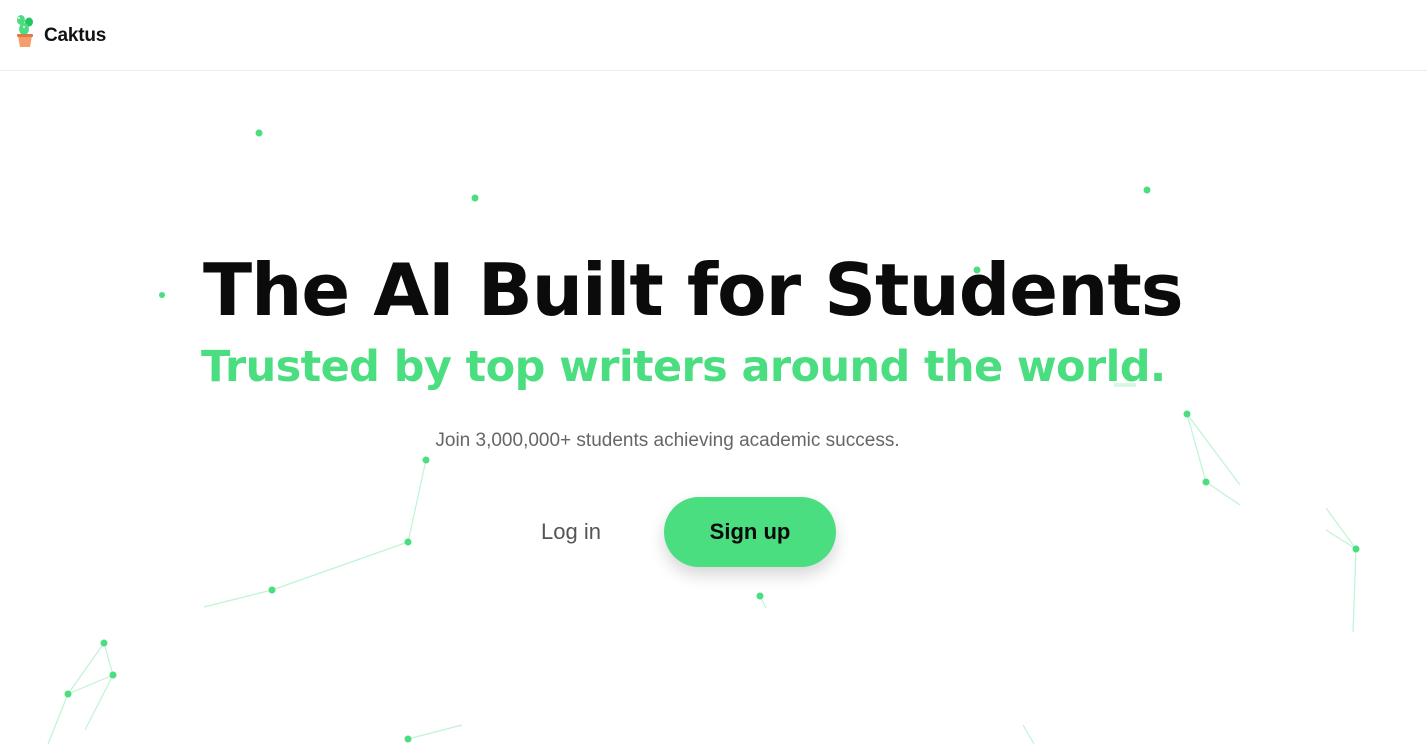 This screenshot has width=1427, height=744. What do you see at coordinates (750, 532) in the screenshot?
I see `signup-button: Sign up` at bounding box center [750, 532].